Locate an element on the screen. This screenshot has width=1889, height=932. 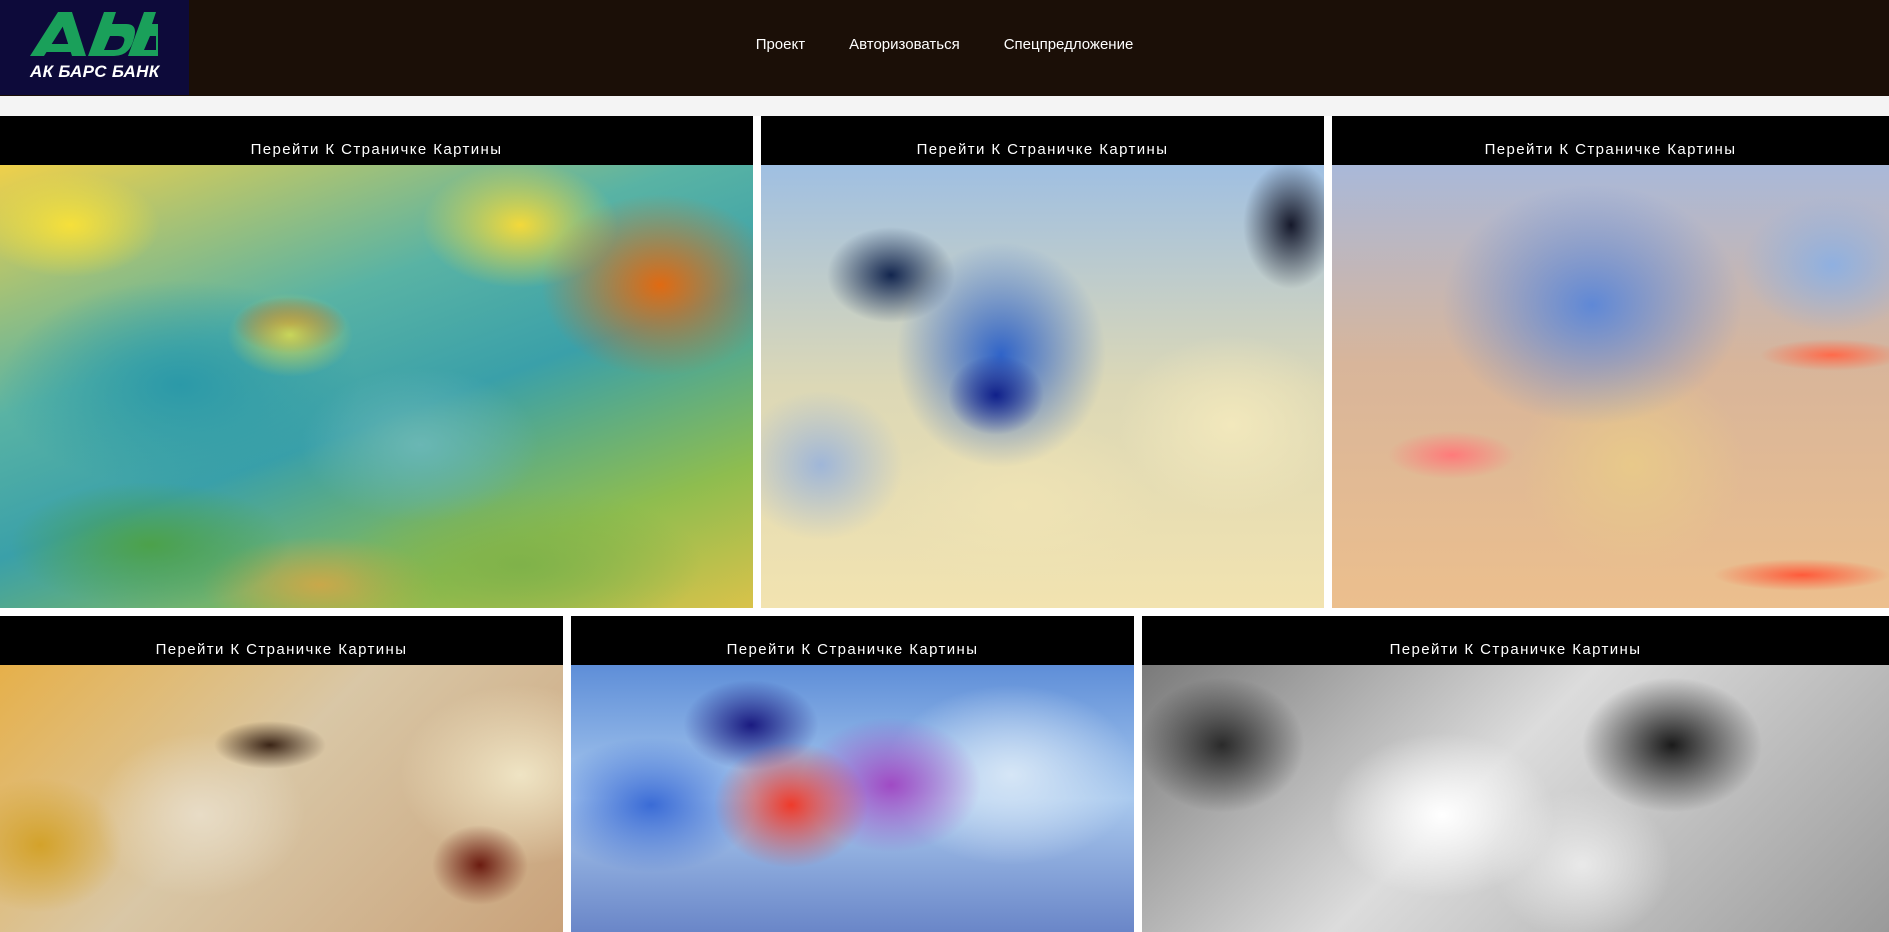
nav-link-project: Проект is located at coordinates (780, 44).